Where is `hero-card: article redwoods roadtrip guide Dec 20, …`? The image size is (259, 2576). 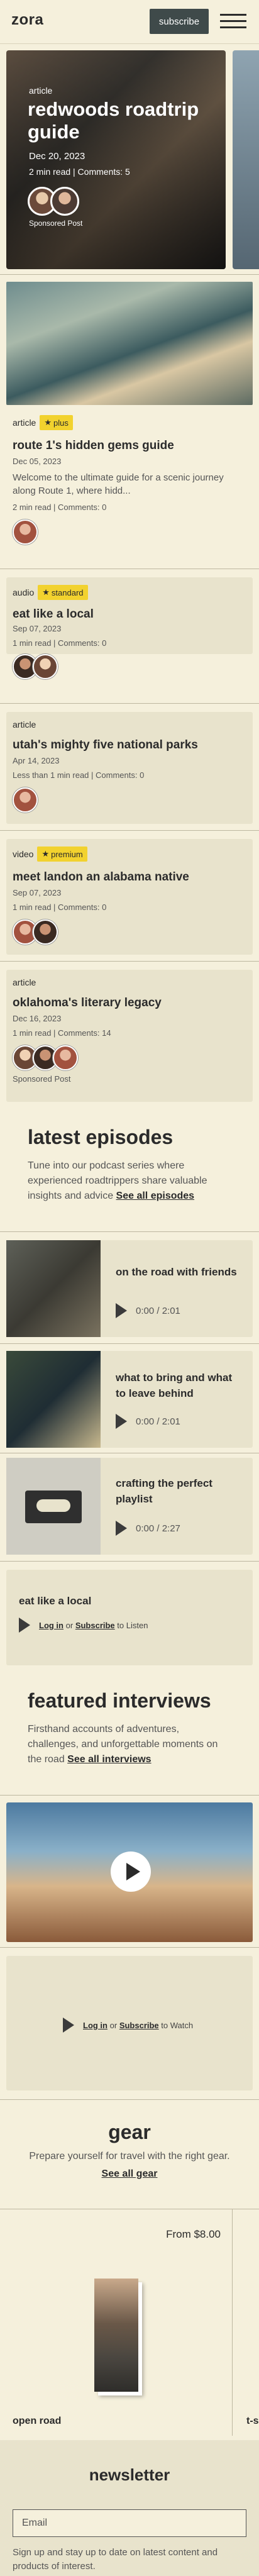 hero-card: article redwoods roadtrip guide Dec 20, … is located at coordinates (116, 159).